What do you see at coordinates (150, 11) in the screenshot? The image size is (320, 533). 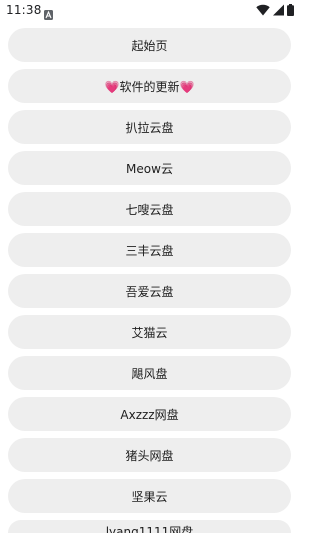 I see `status-bar: 11:38` at bounding box center [150, 11].